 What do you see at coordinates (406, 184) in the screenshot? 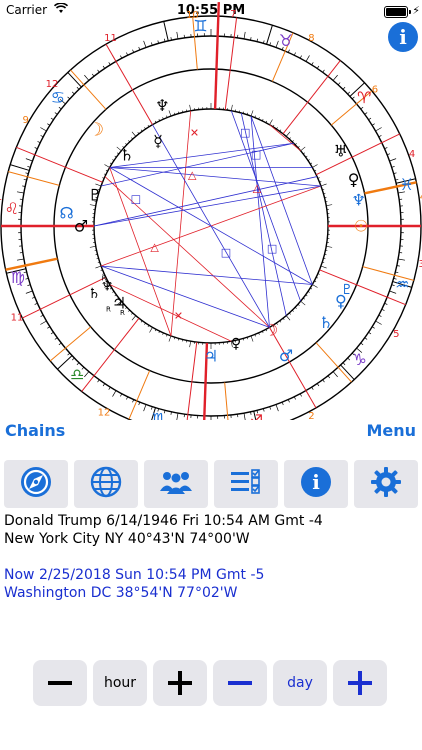
I see `pisces-glyph: ♓` at bounding box center [406, 184].